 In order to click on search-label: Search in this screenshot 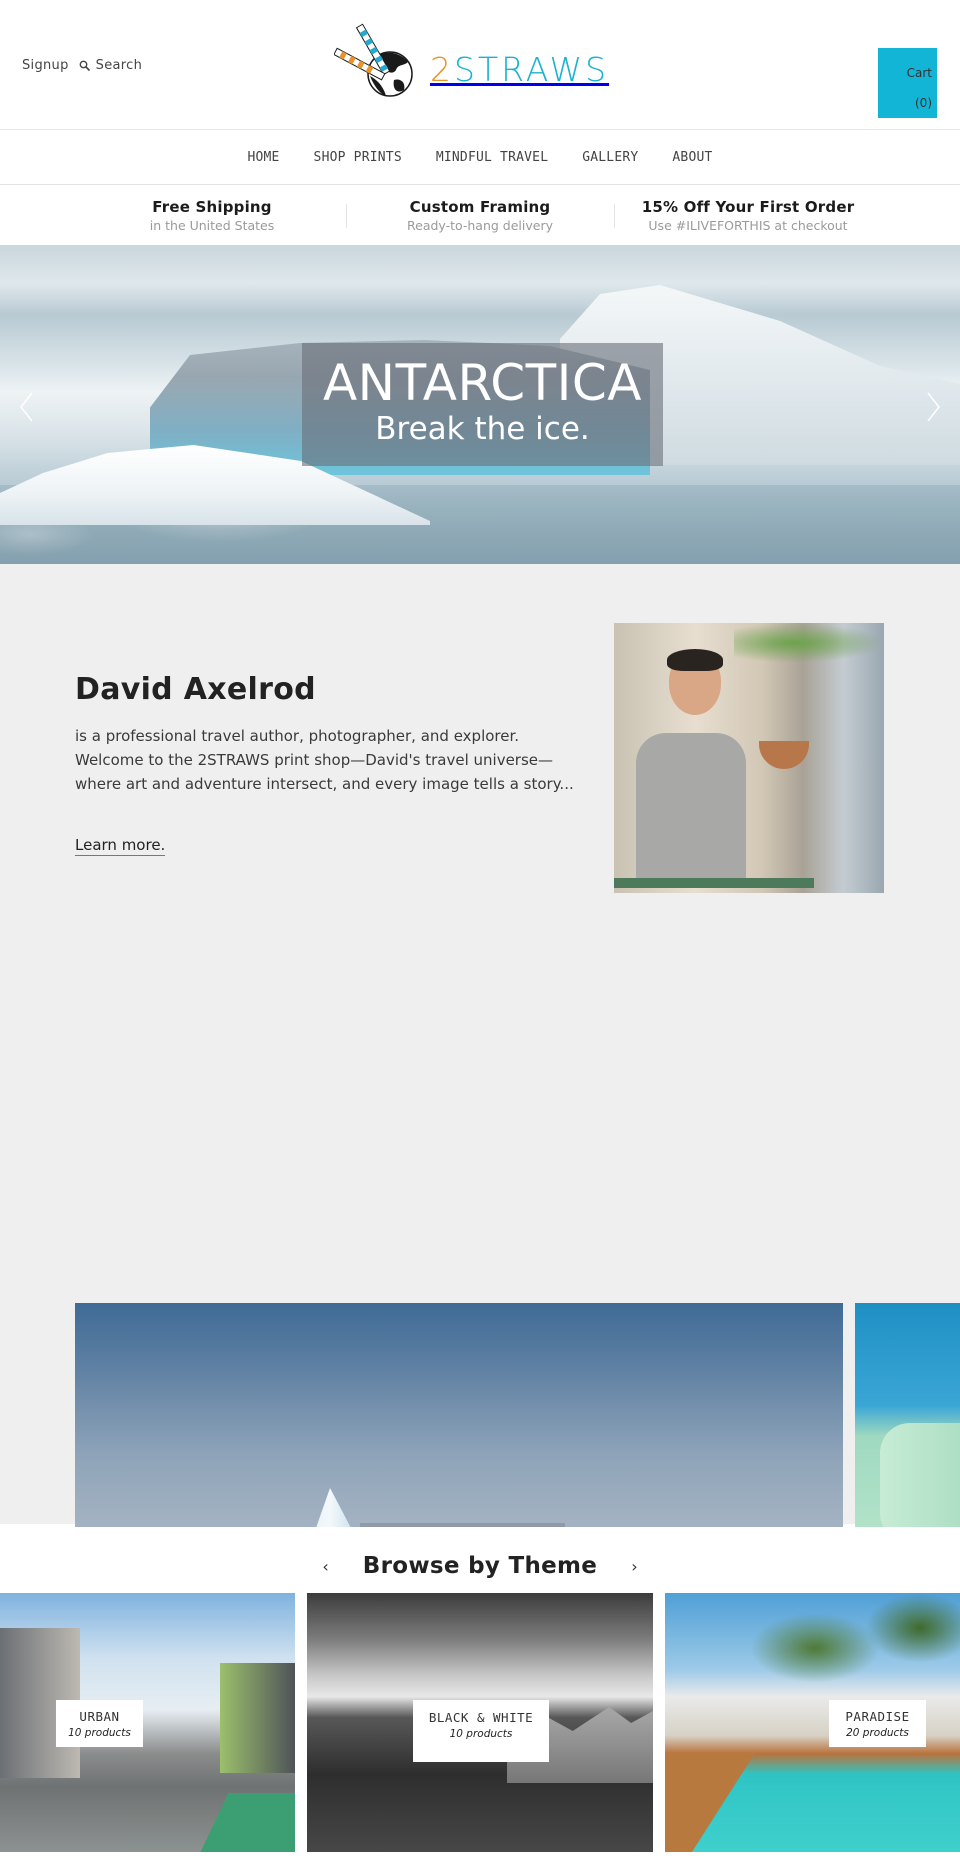, I will do `click(119, 65)`.